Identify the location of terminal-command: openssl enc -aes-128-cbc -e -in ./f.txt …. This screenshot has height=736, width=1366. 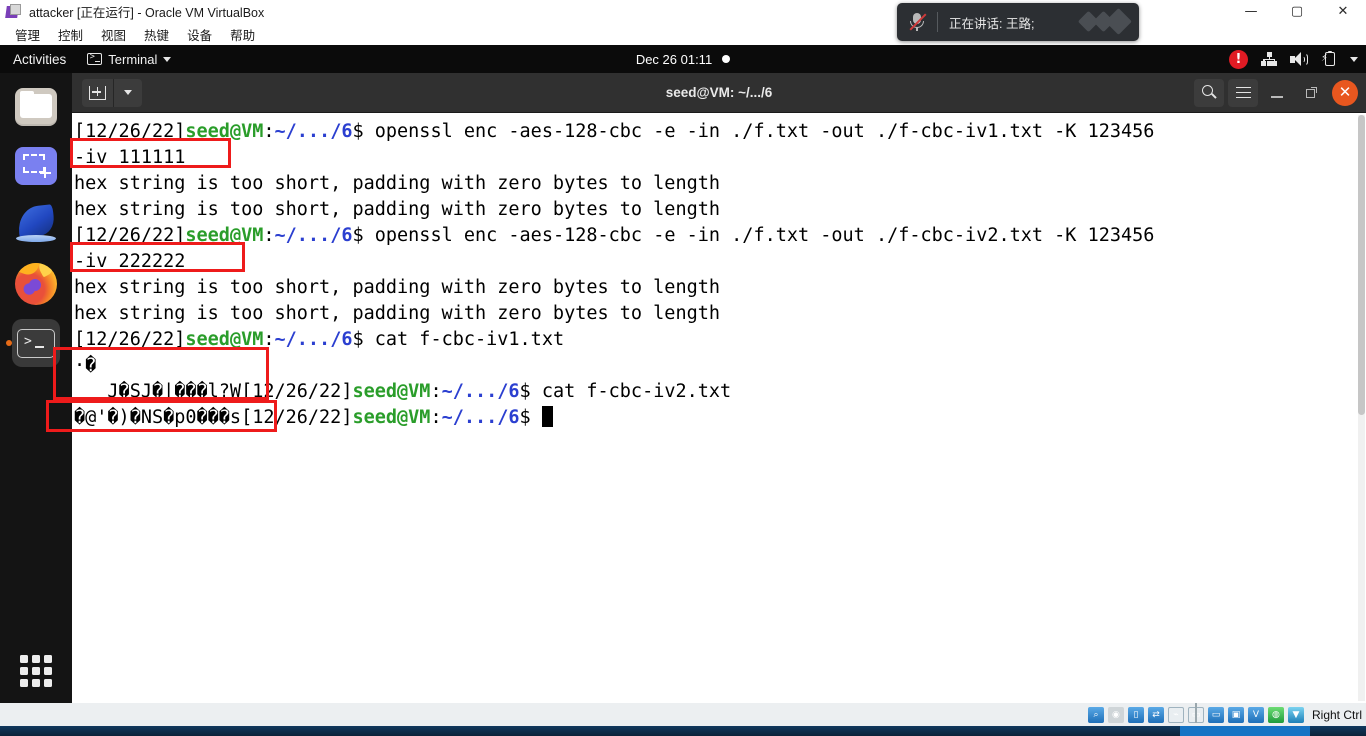
(764, 131).